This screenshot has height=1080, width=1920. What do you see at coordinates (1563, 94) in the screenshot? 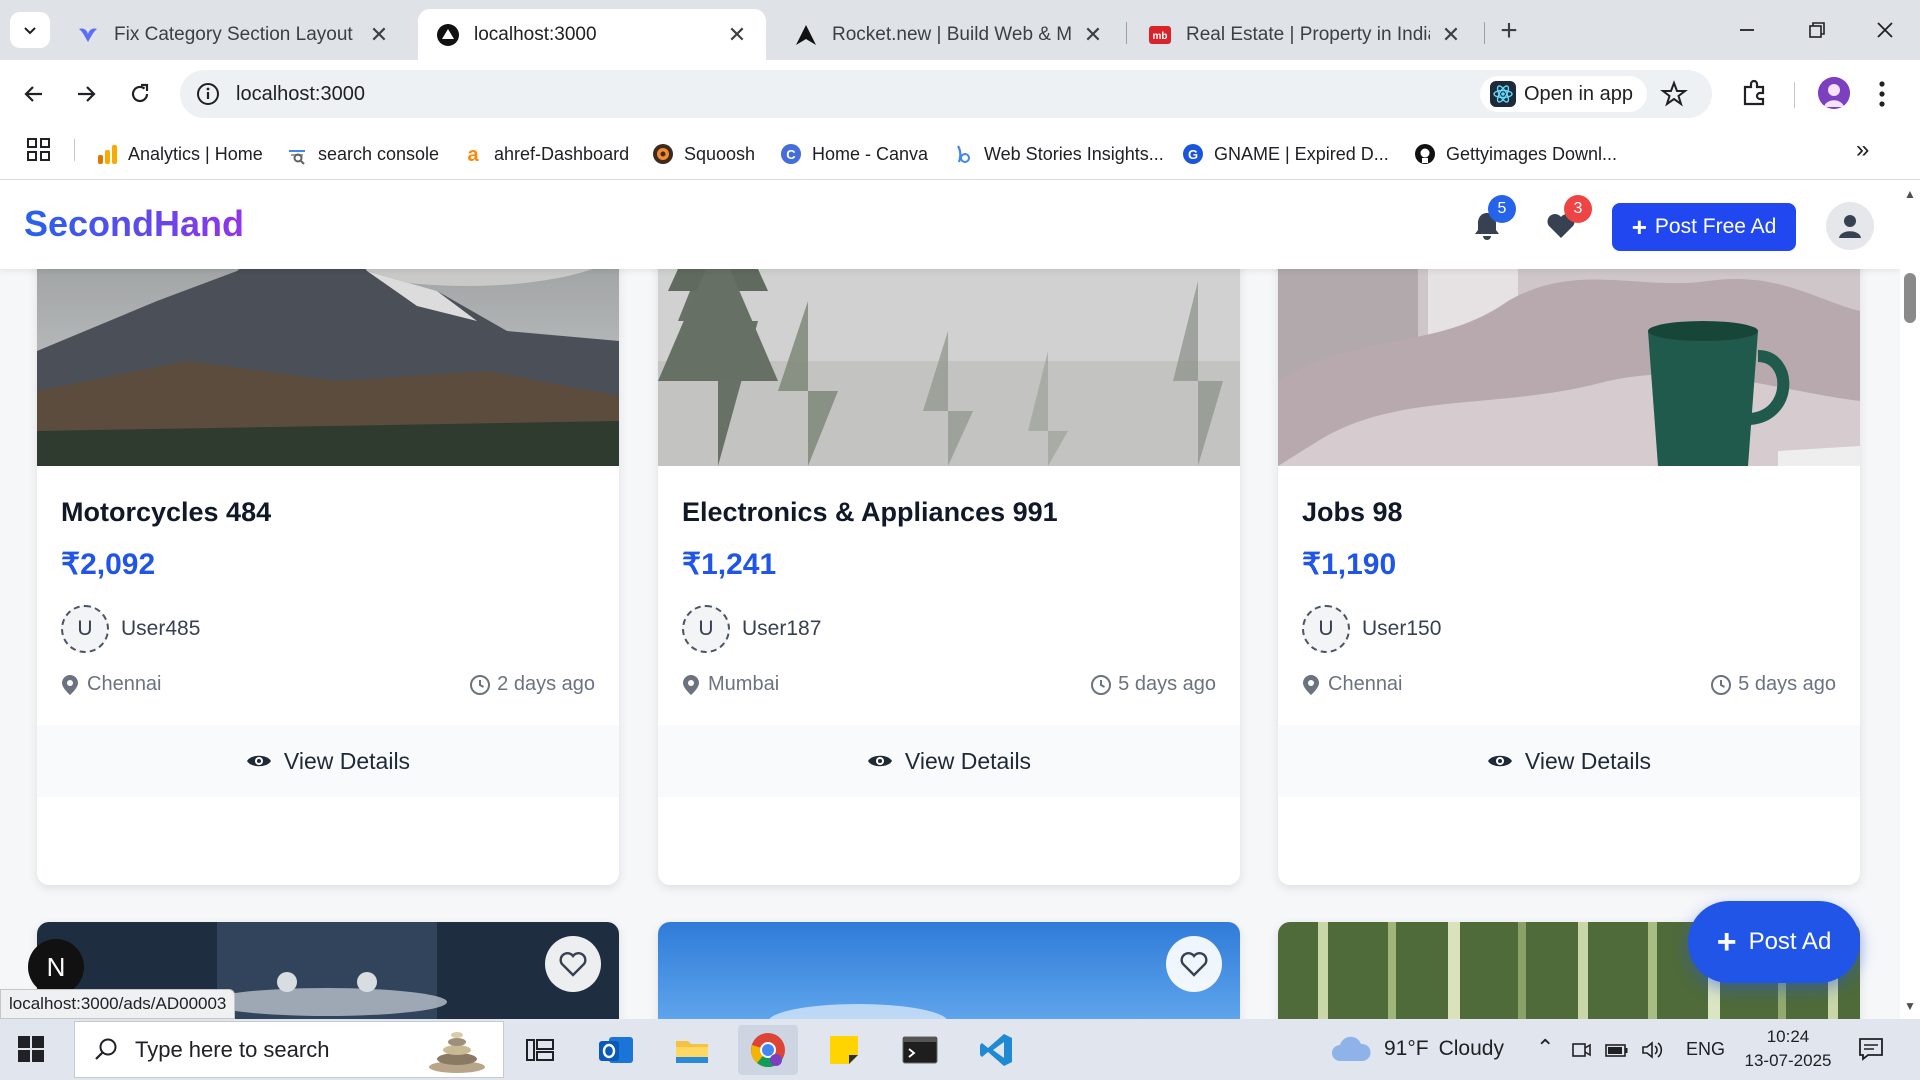
I see `open-in-app-button: Open in app` at bounding box center [1563, 94].